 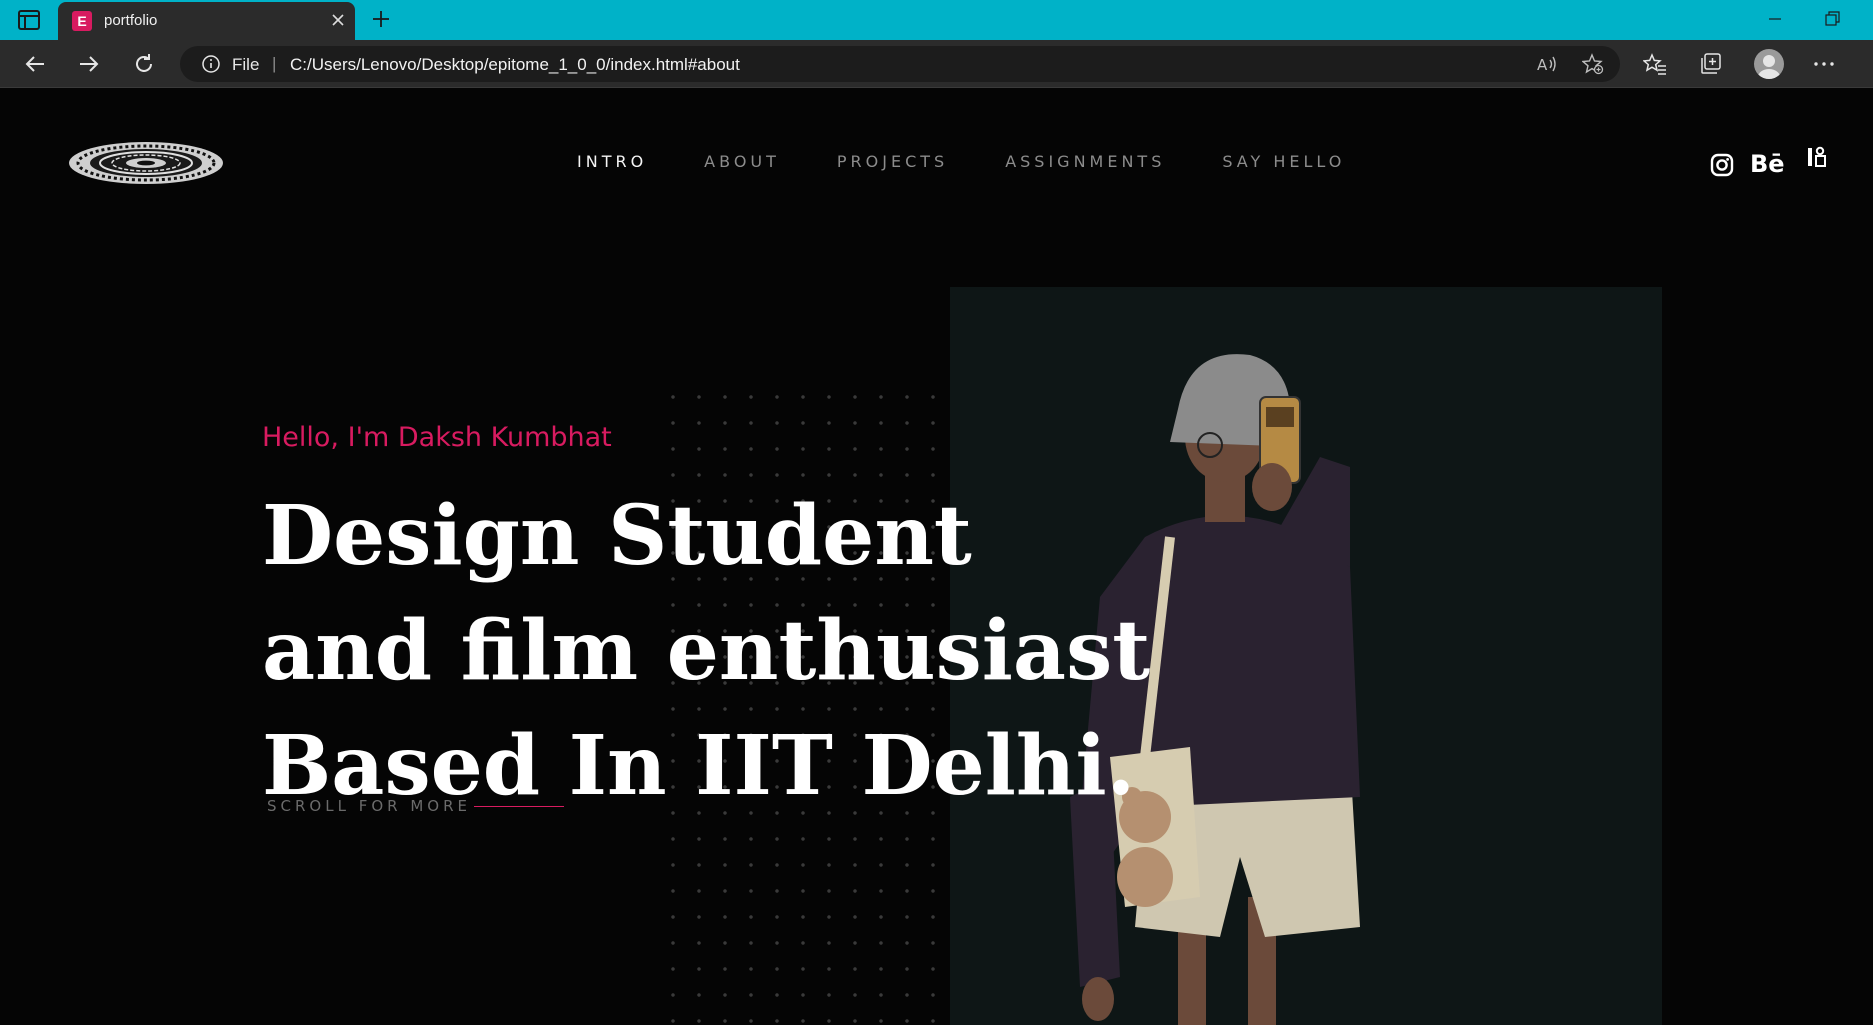 What do you see at coordinates (381, 19) in the screenshot?
I see `new-tab-icon` at bounding box center [381, 19].